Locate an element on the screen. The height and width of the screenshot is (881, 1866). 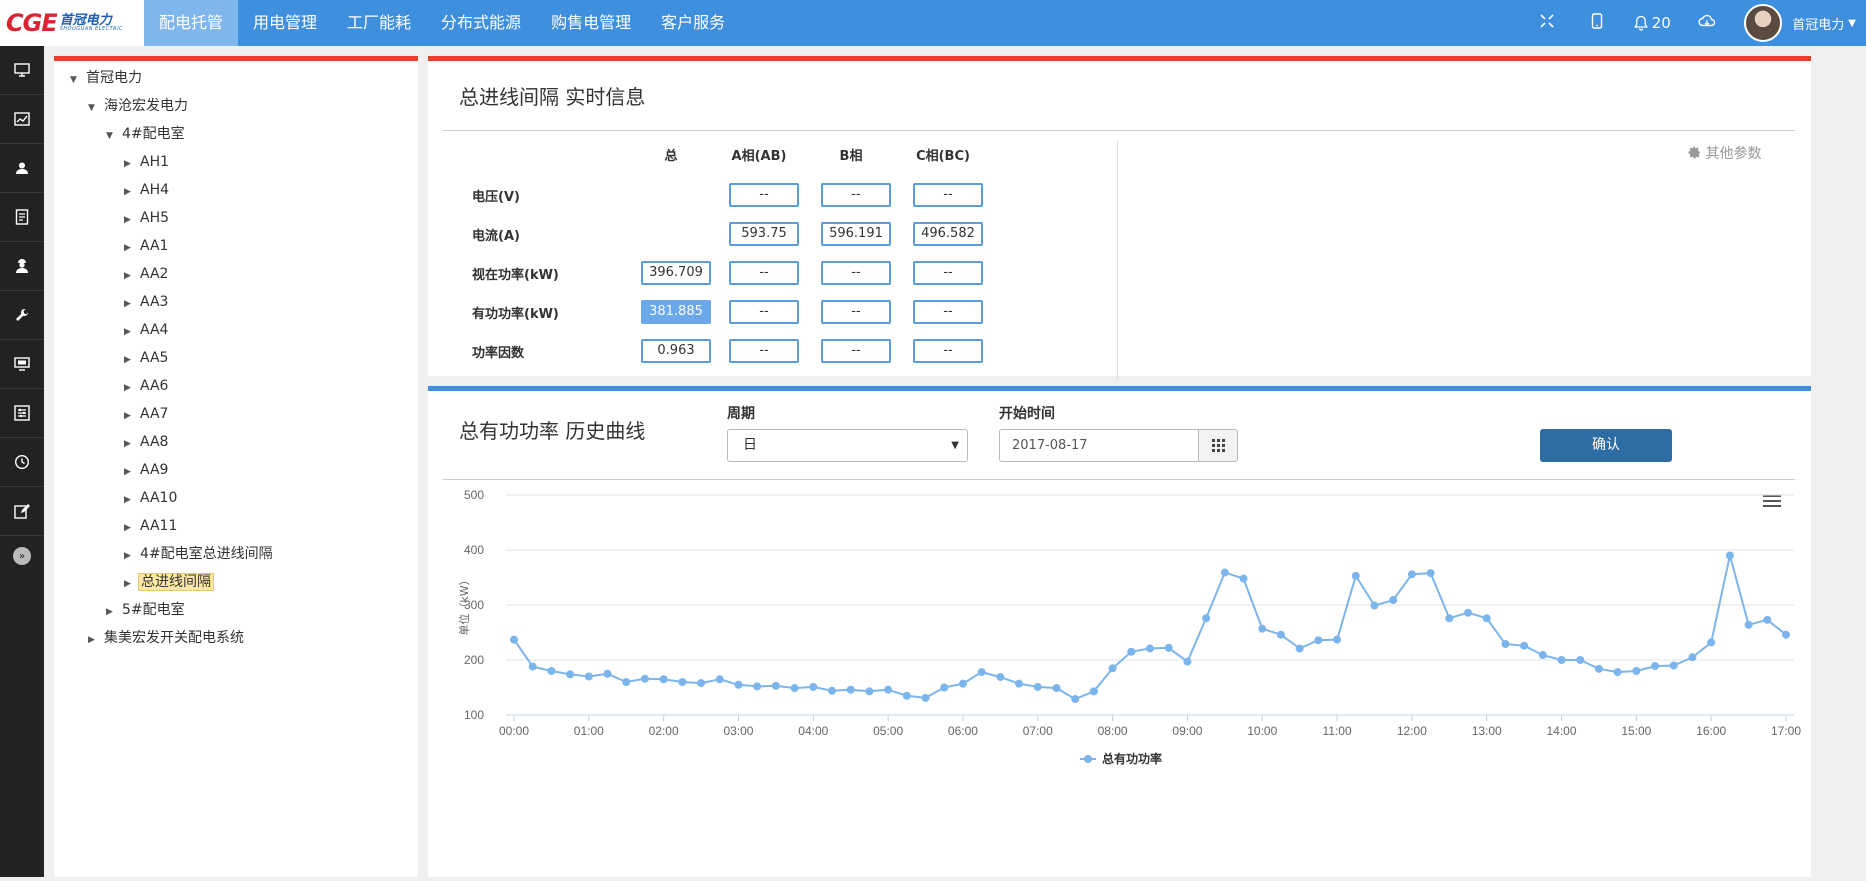
tree-node: ▶ AA7 is located at coordinates (147, 414).